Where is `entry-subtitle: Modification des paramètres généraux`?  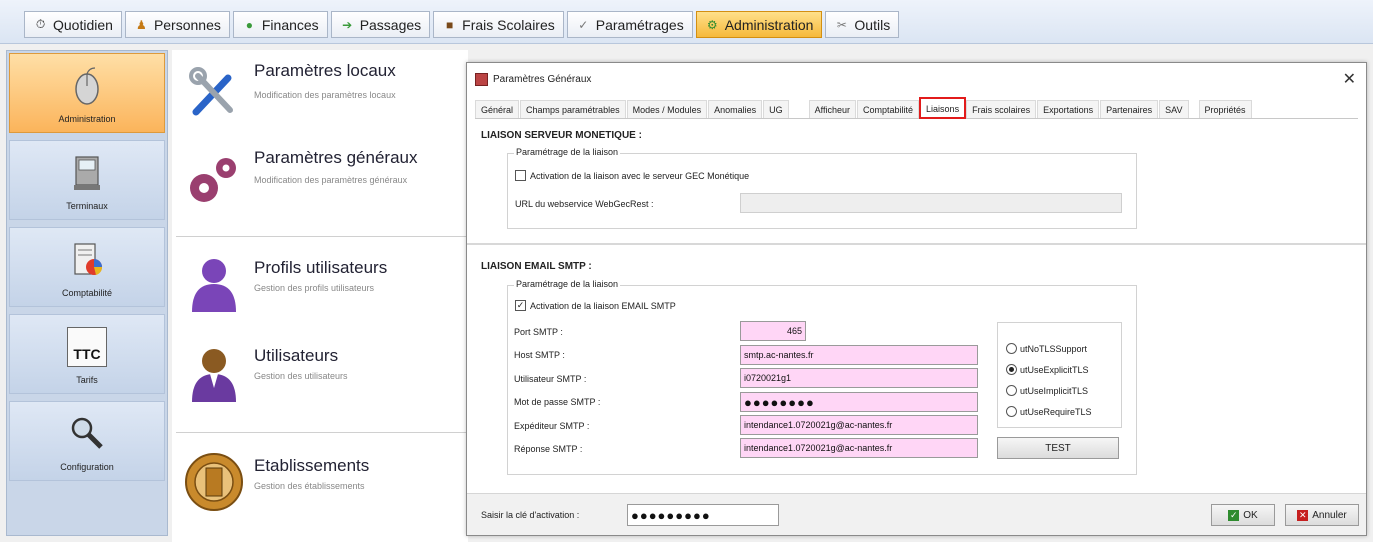 entry-subtitle: Modification des paramètres généraux is located at coordinates (331, 180).